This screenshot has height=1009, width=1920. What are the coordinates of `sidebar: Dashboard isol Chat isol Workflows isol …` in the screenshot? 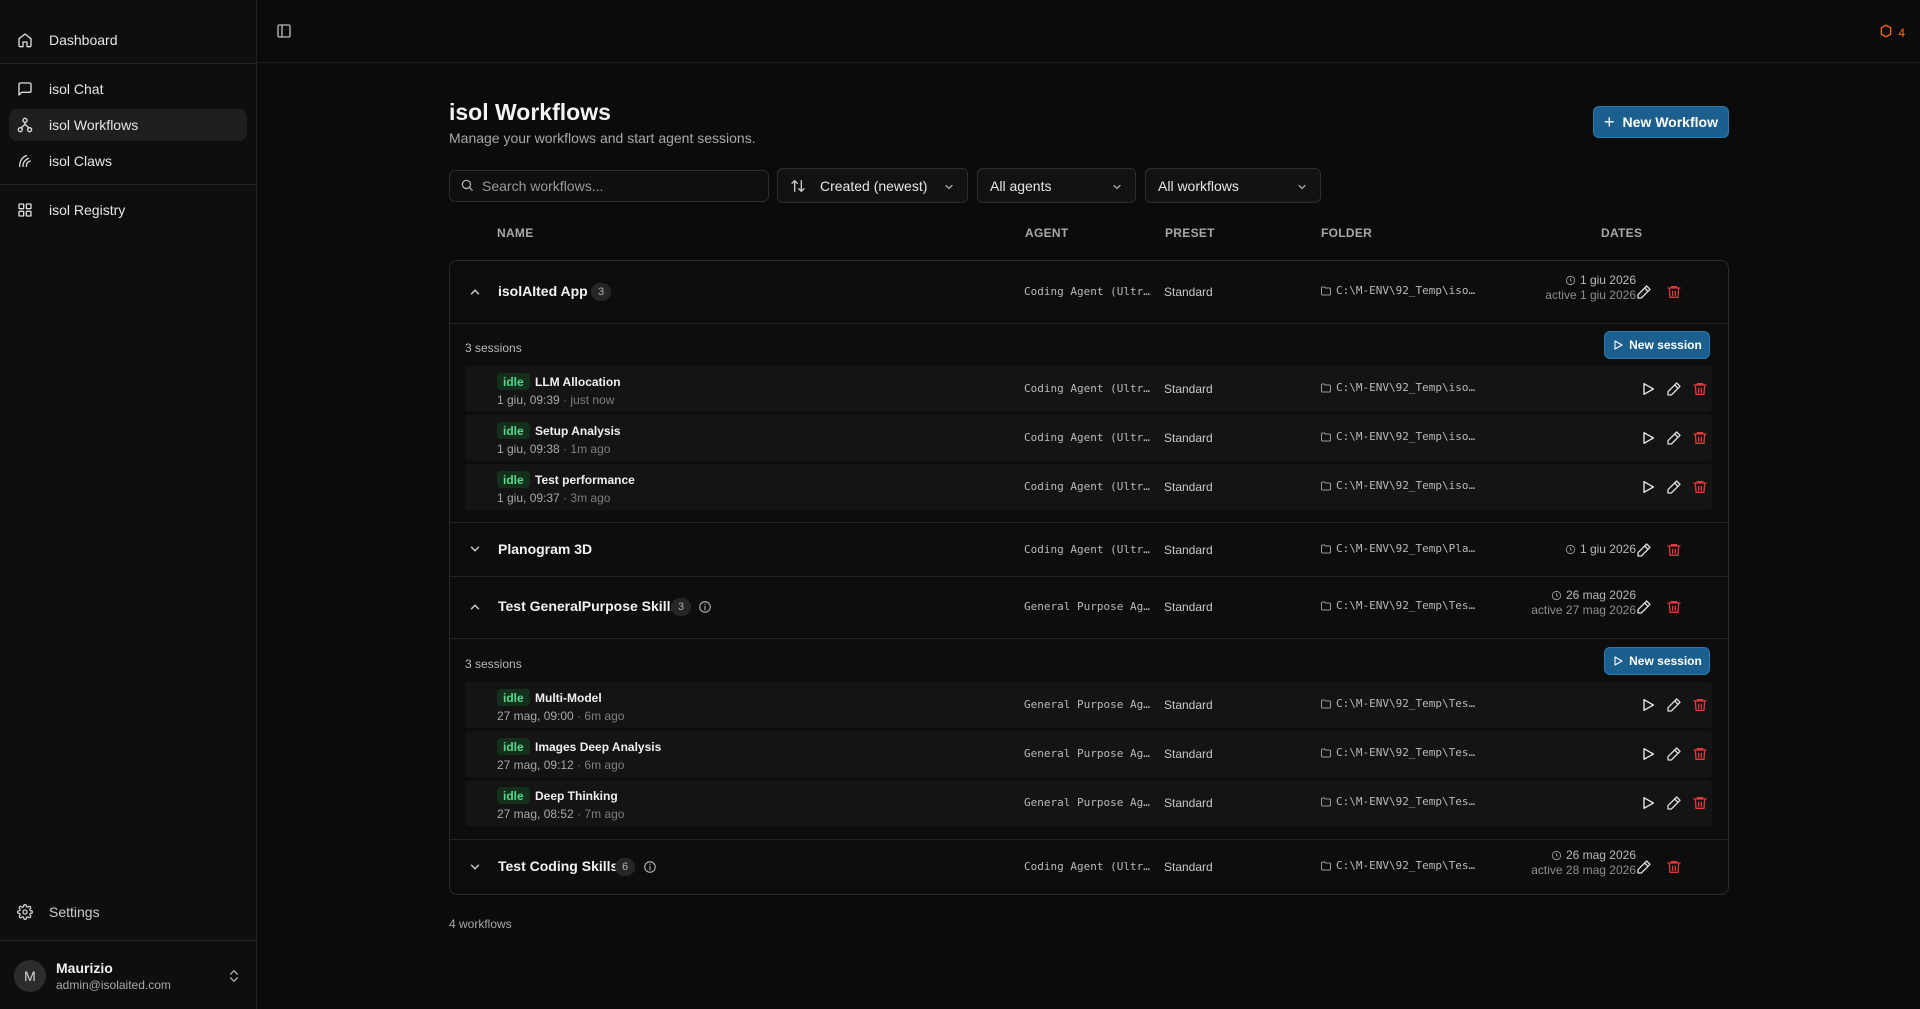 It's located at (128, 504).